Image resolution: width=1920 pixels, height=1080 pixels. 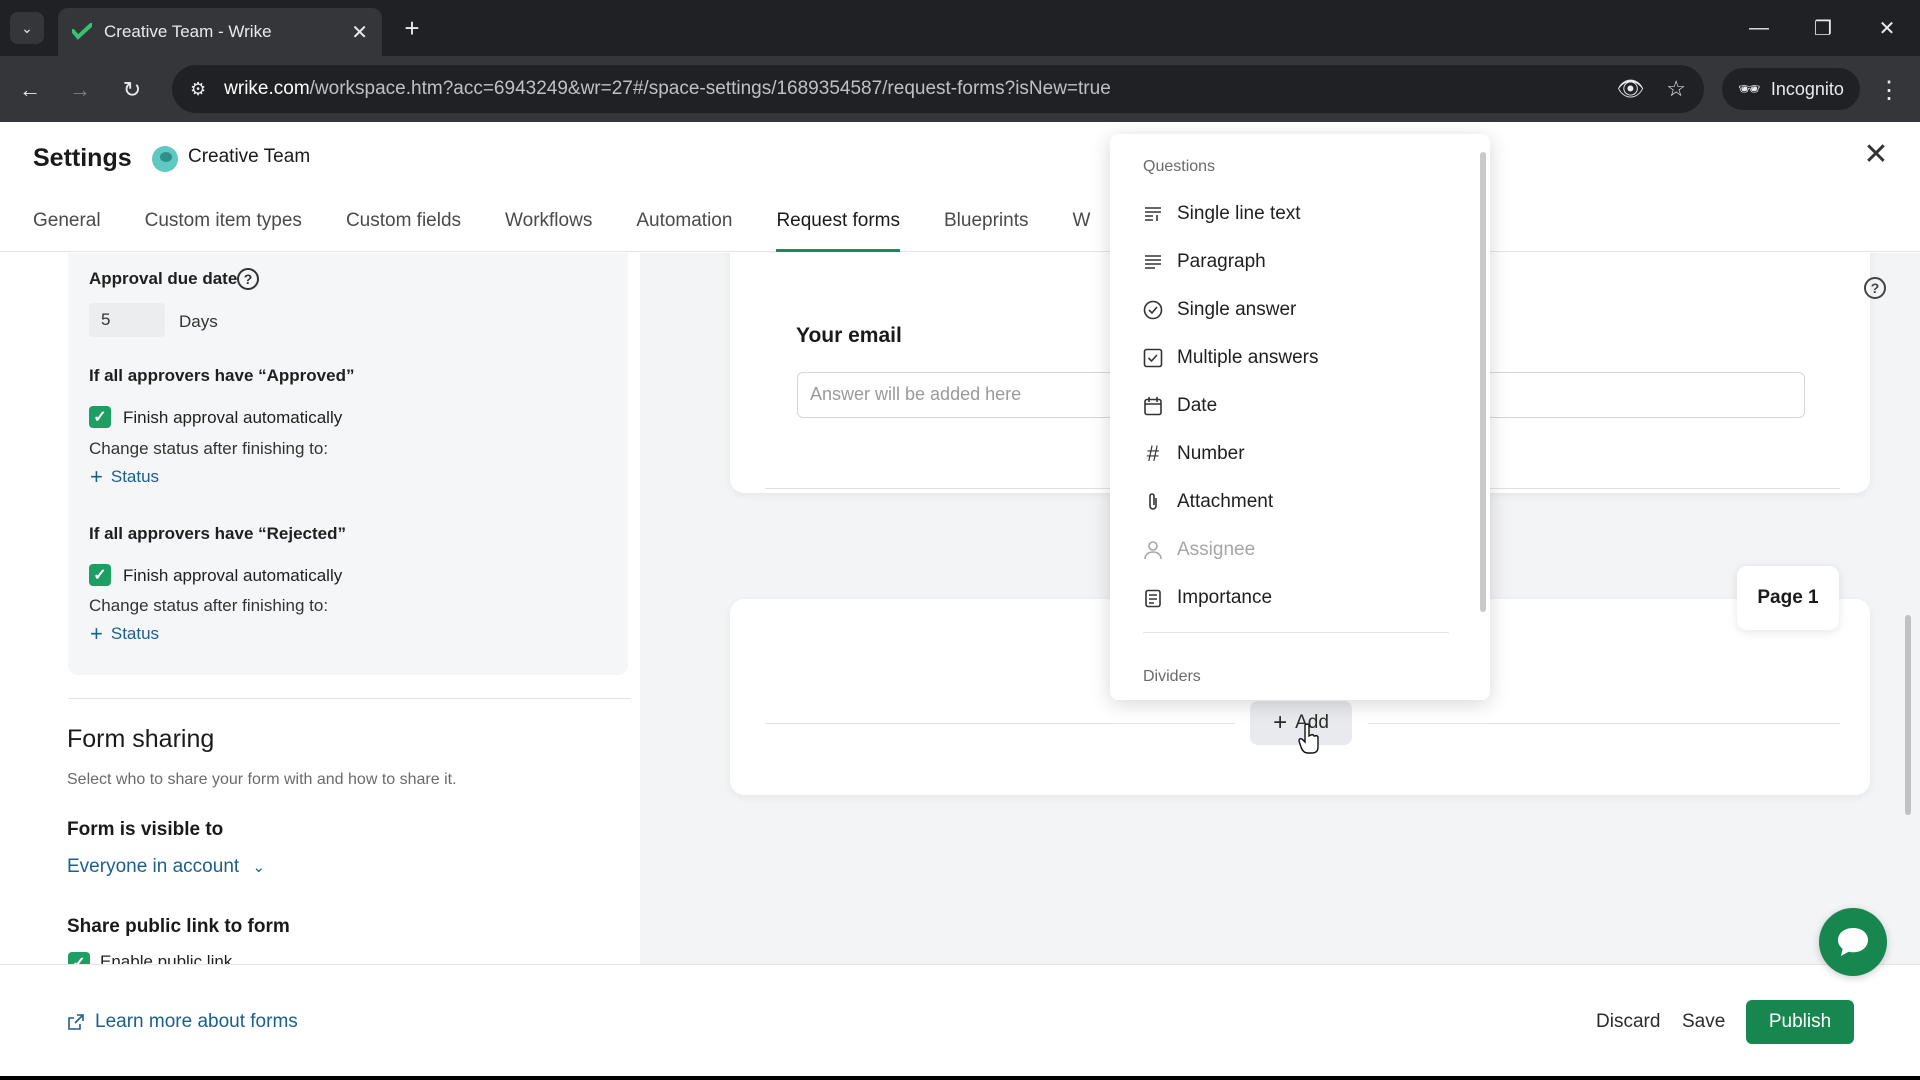 I want to click on close-settings-icon: ✕, so click(x=1876, y=154).